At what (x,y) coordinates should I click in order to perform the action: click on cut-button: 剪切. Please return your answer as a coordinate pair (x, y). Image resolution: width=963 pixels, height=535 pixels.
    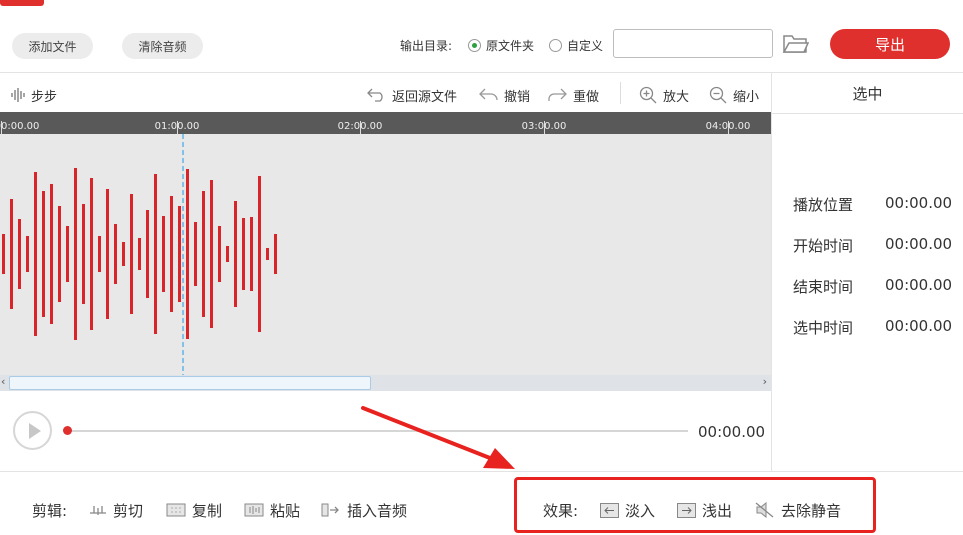
    Looking at the image, I should click on (116, 510).